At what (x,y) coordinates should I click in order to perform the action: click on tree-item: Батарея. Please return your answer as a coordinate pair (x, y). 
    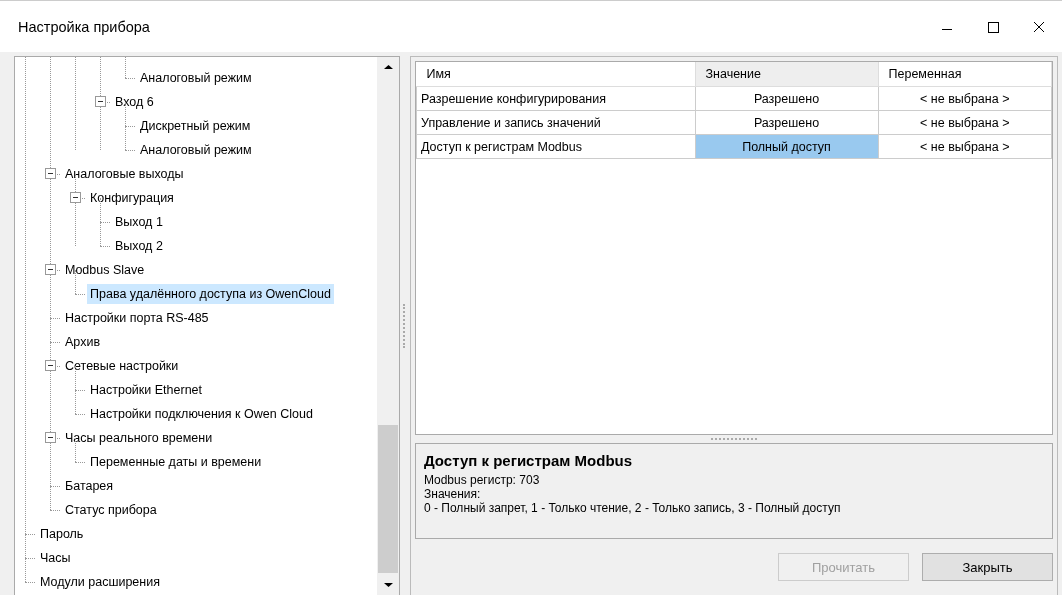
    Looking at the image, I should click on (89, 486).